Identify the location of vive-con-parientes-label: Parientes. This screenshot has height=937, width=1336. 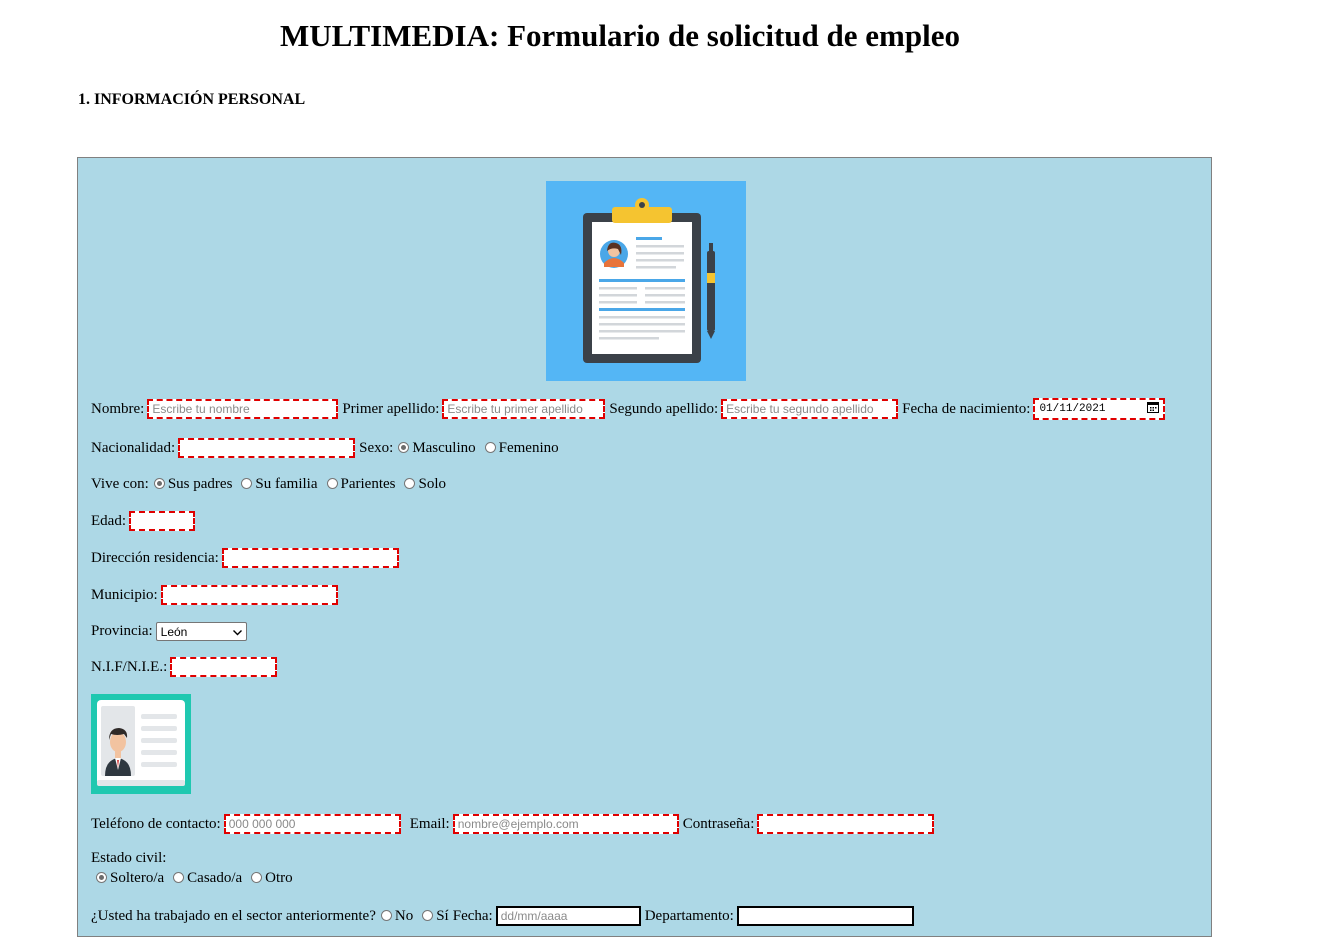
(368, 484).